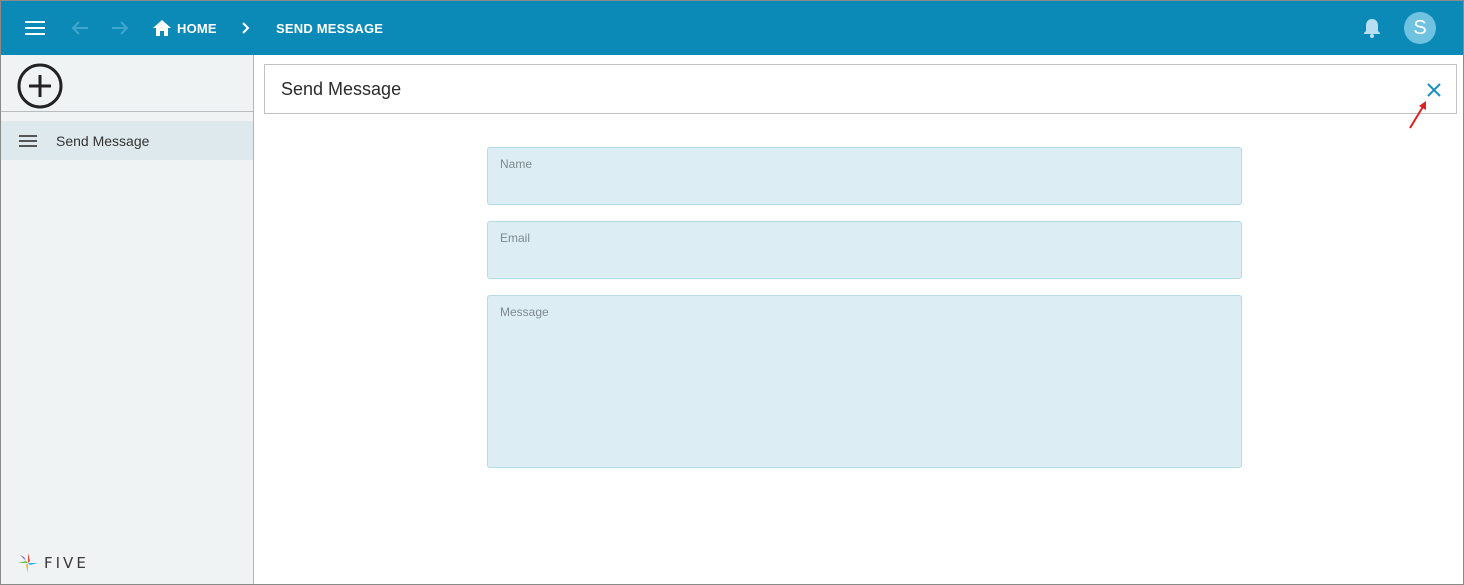 The image size is (1464, 585). I want to click on breadcrumb-home: HOME, so click(185, 28).